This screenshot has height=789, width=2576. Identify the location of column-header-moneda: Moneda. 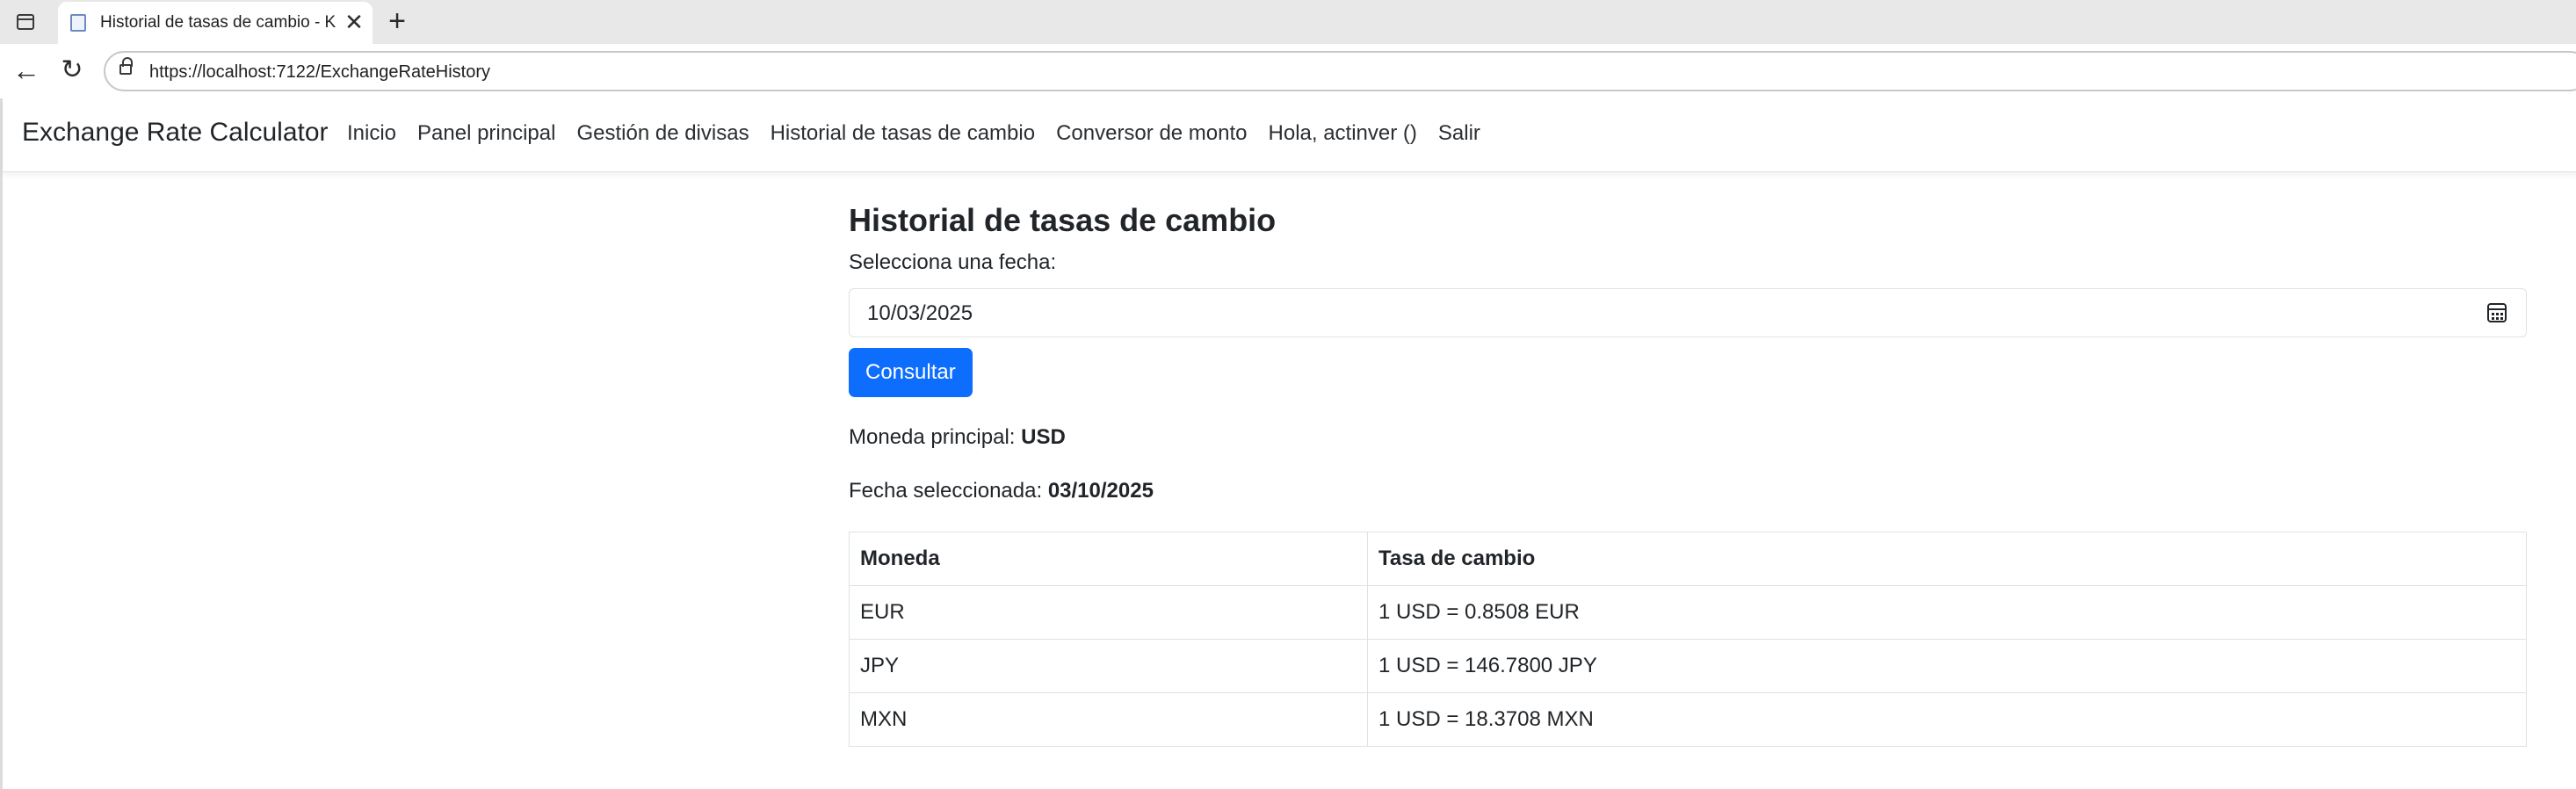
(1108, 559).